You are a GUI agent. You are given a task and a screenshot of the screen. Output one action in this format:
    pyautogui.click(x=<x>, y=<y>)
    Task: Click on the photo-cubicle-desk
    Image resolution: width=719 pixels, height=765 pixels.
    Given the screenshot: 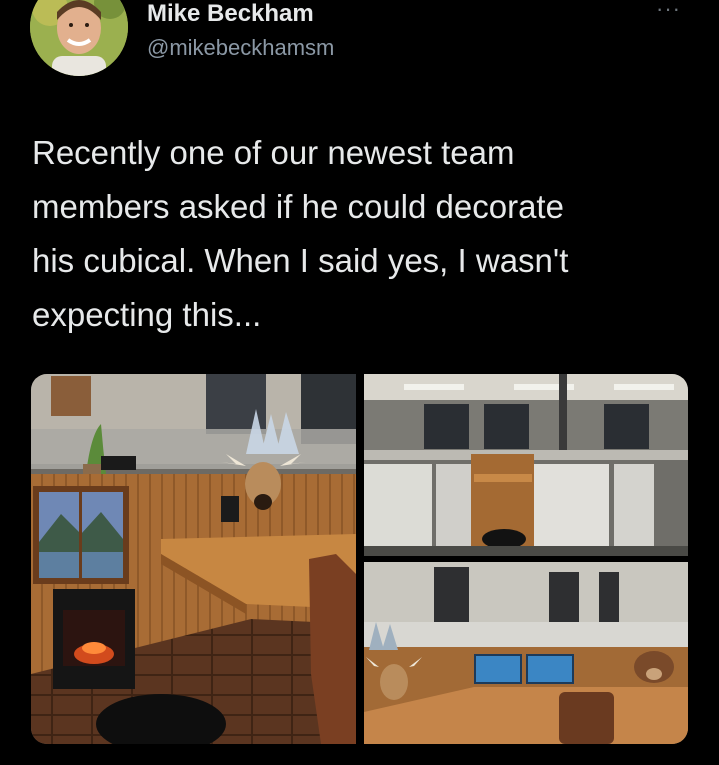 What is the action you would take?
    pyautogui.click(x=526, y=653)
    